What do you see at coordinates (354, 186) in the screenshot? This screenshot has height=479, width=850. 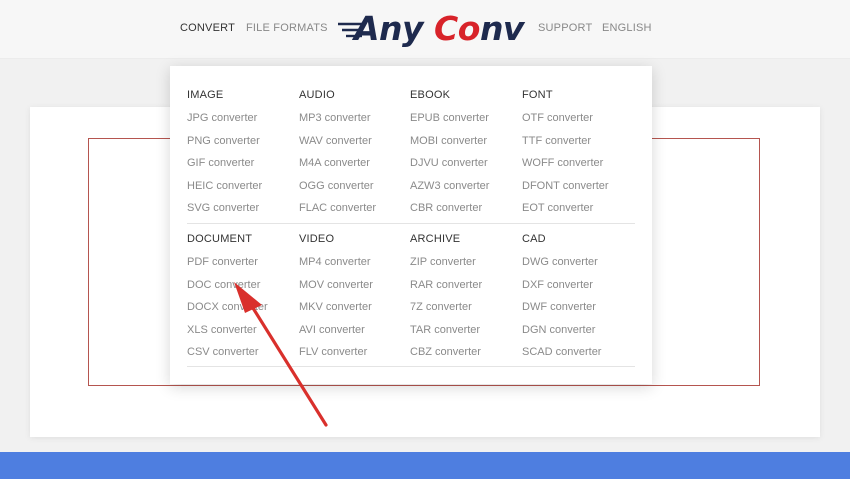 I see `menu-item-ogg-converter: OGG converter` at bounding box center [354, 186].